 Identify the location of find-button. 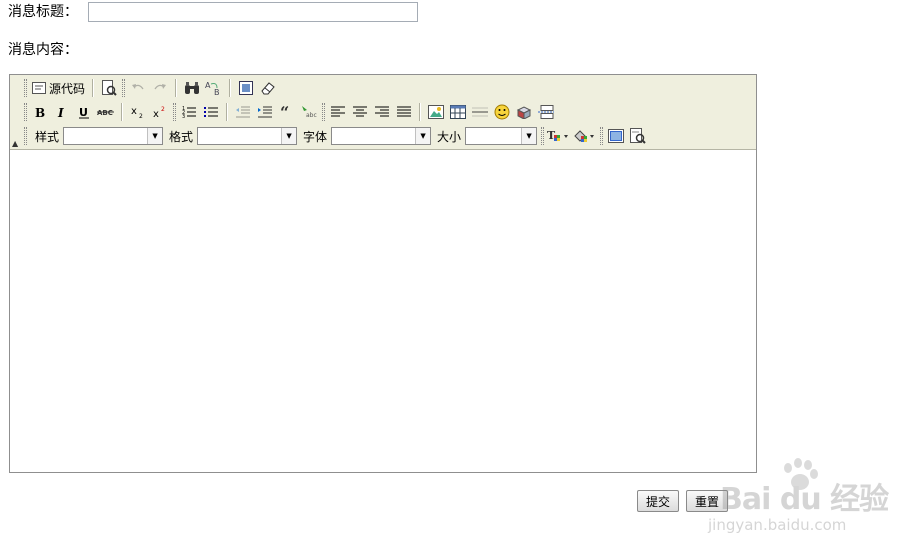
(192, 88).